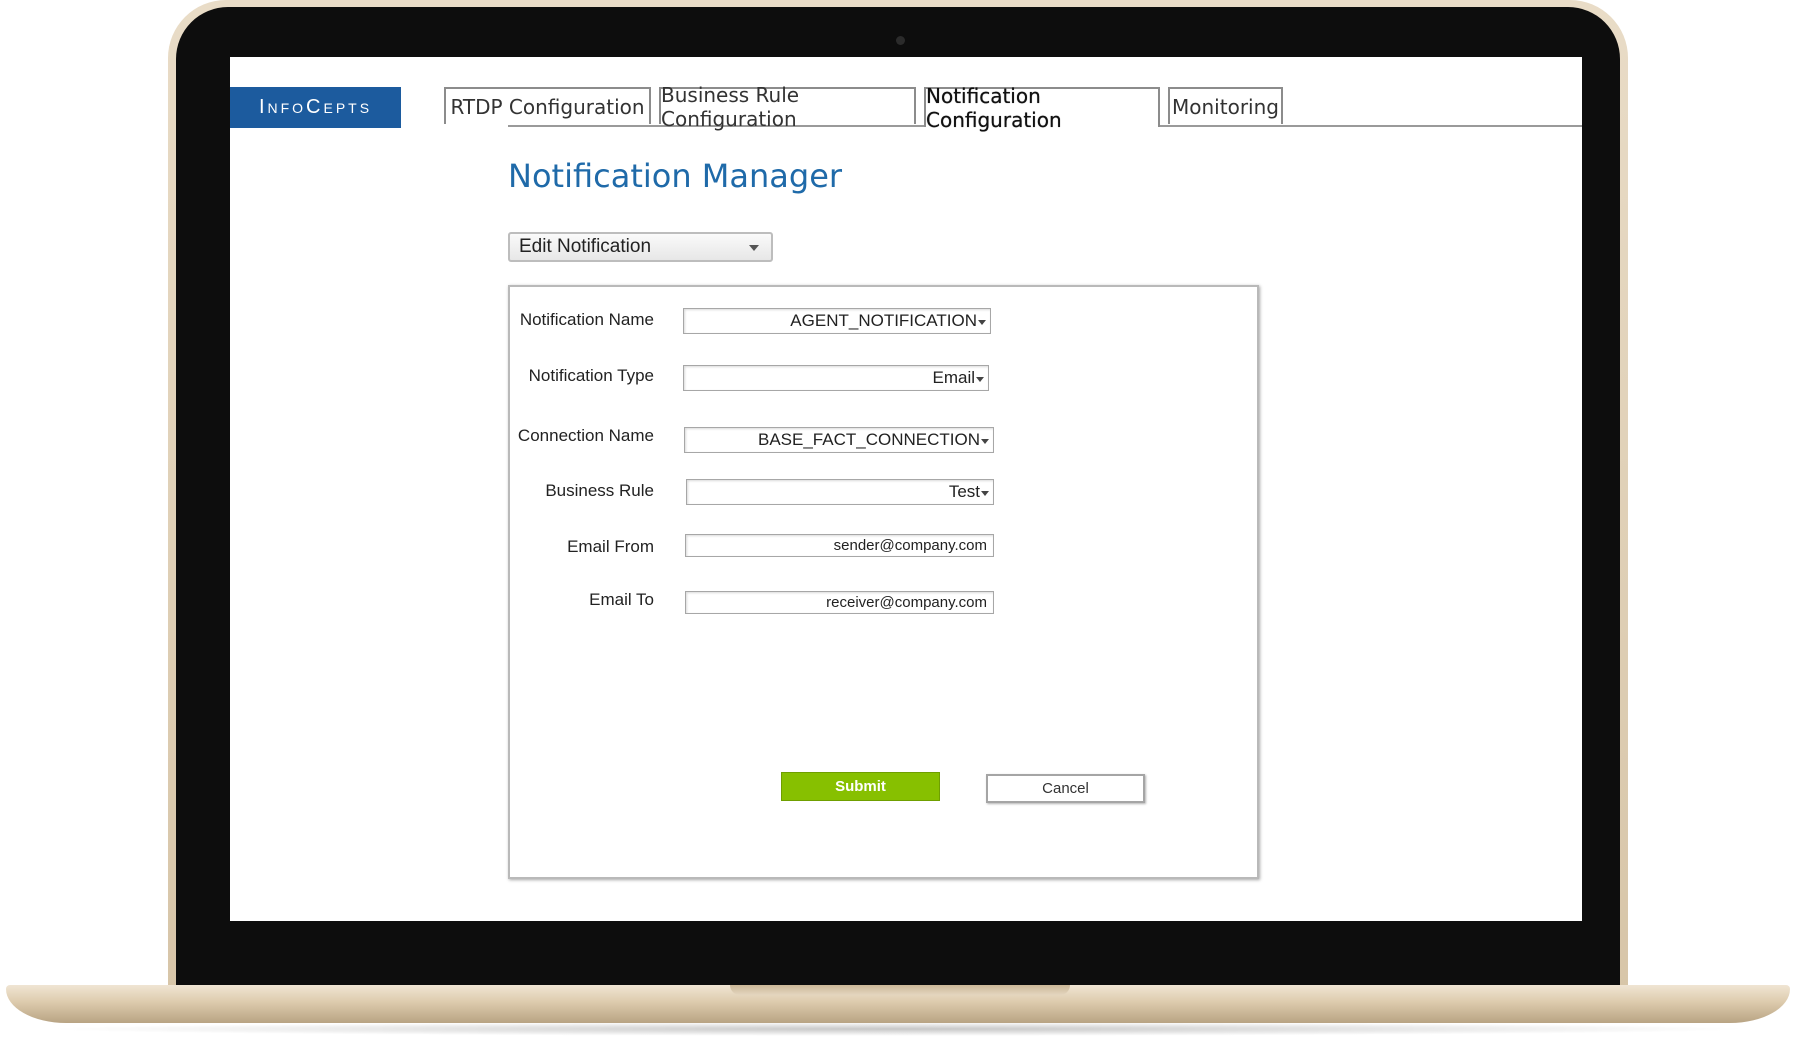  I want to click on tab-label: Notification Configuration, so click(994, 108).